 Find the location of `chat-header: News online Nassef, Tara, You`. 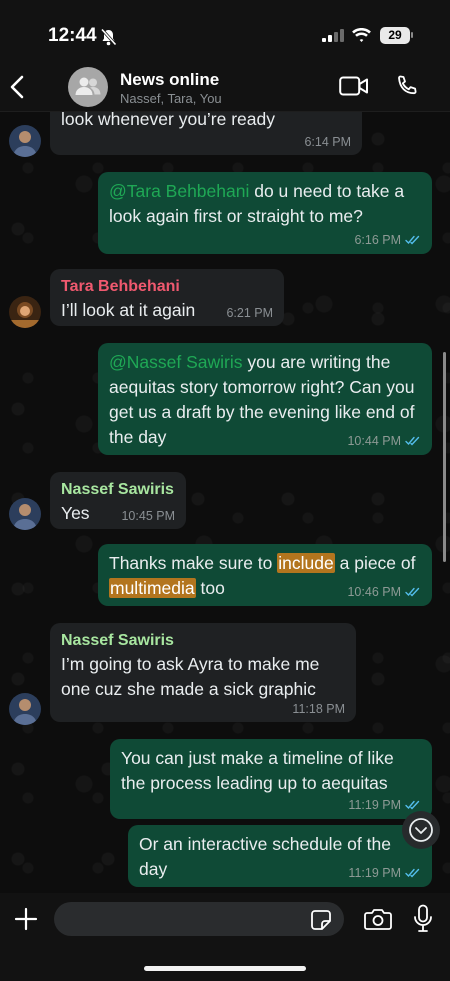

chat-header: News online Nassef, Tara, You is located at coordinates (225, 87).